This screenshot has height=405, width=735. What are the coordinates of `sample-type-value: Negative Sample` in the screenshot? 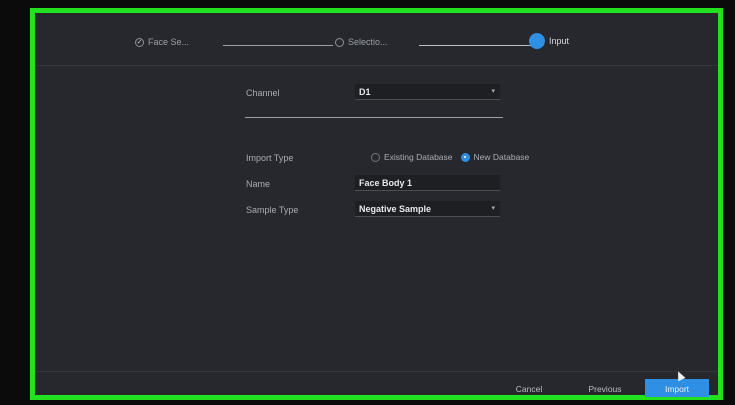 It's located at (395, 209).